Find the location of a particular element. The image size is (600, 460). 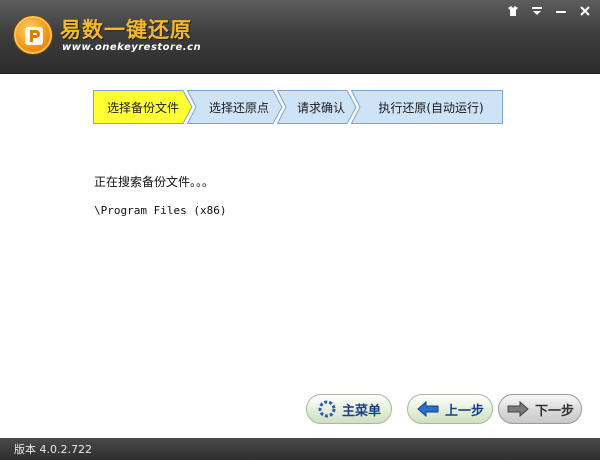

wizard-steps: 选择备份文件 选择还原点 请求确认 执行还原(自动运行) is located at coordinates (298, 107).